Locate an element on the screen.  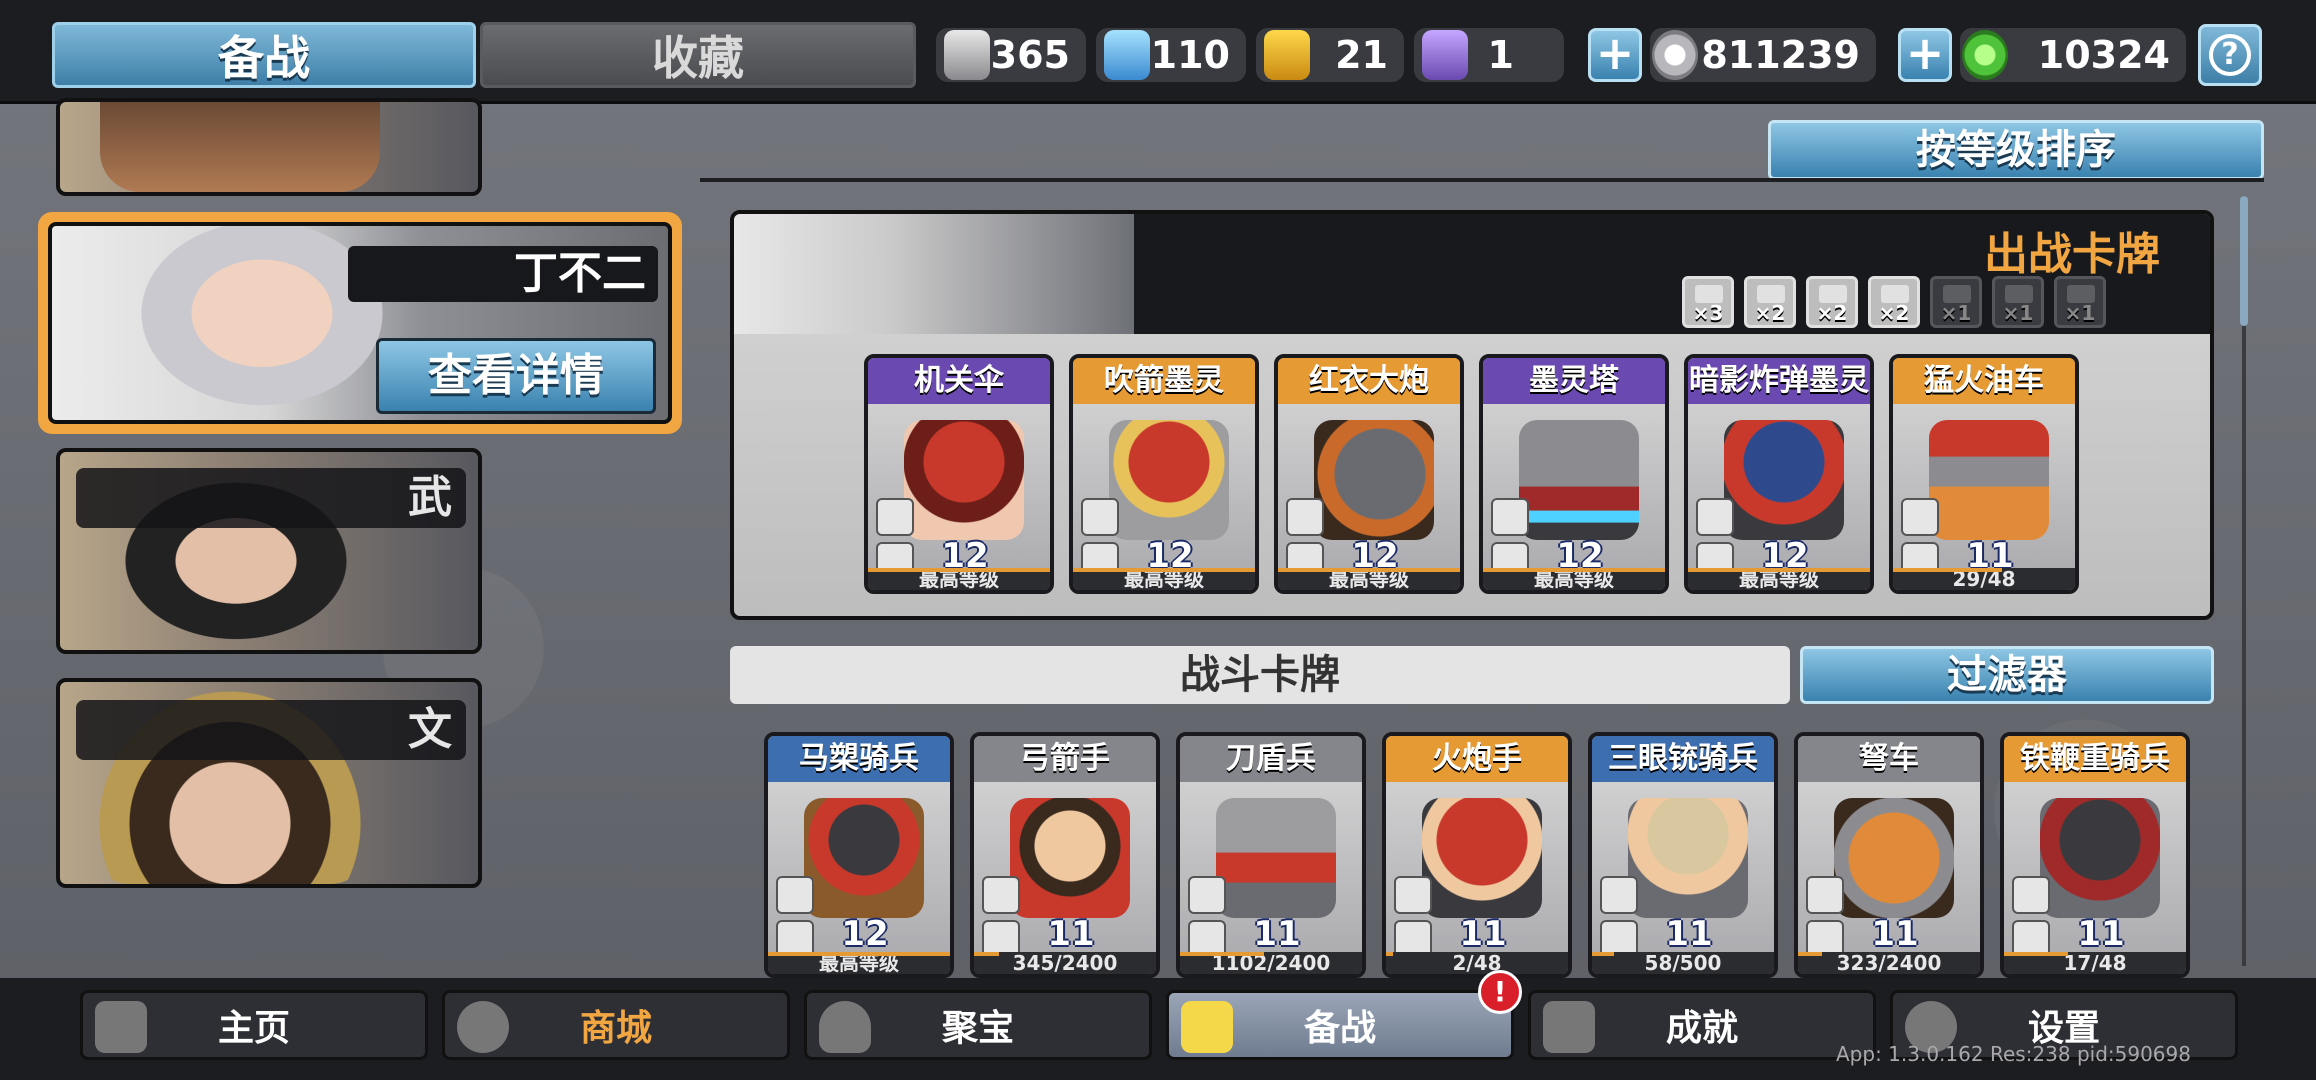
deck-card: 吹箭墨灵 12 最高等级 is located at coordinates (1164, 474).